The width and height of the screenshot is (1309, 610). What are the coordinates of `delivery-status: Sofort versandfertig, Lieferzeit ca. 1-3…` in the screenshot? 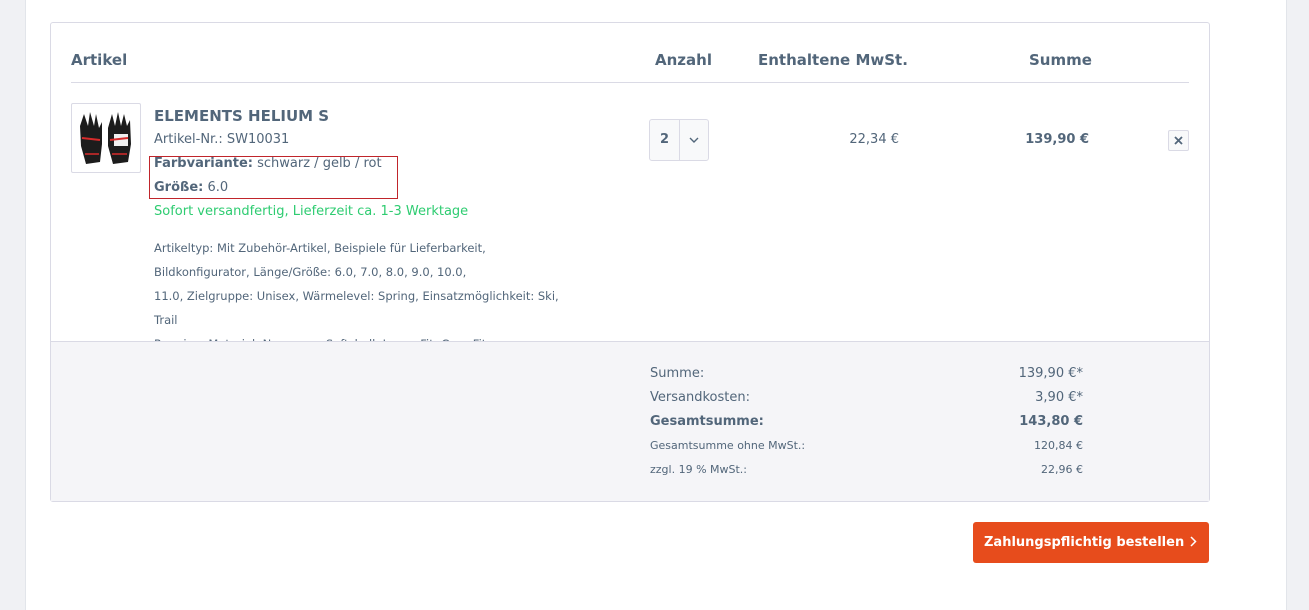 It's located at (311, 211).